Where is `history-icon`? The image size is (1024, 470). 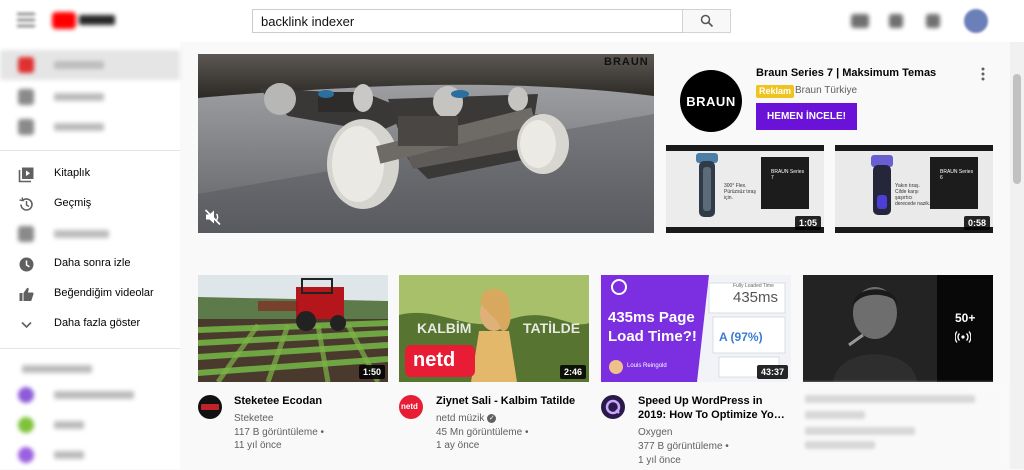 history-icon is located at coordinates (26, 204).